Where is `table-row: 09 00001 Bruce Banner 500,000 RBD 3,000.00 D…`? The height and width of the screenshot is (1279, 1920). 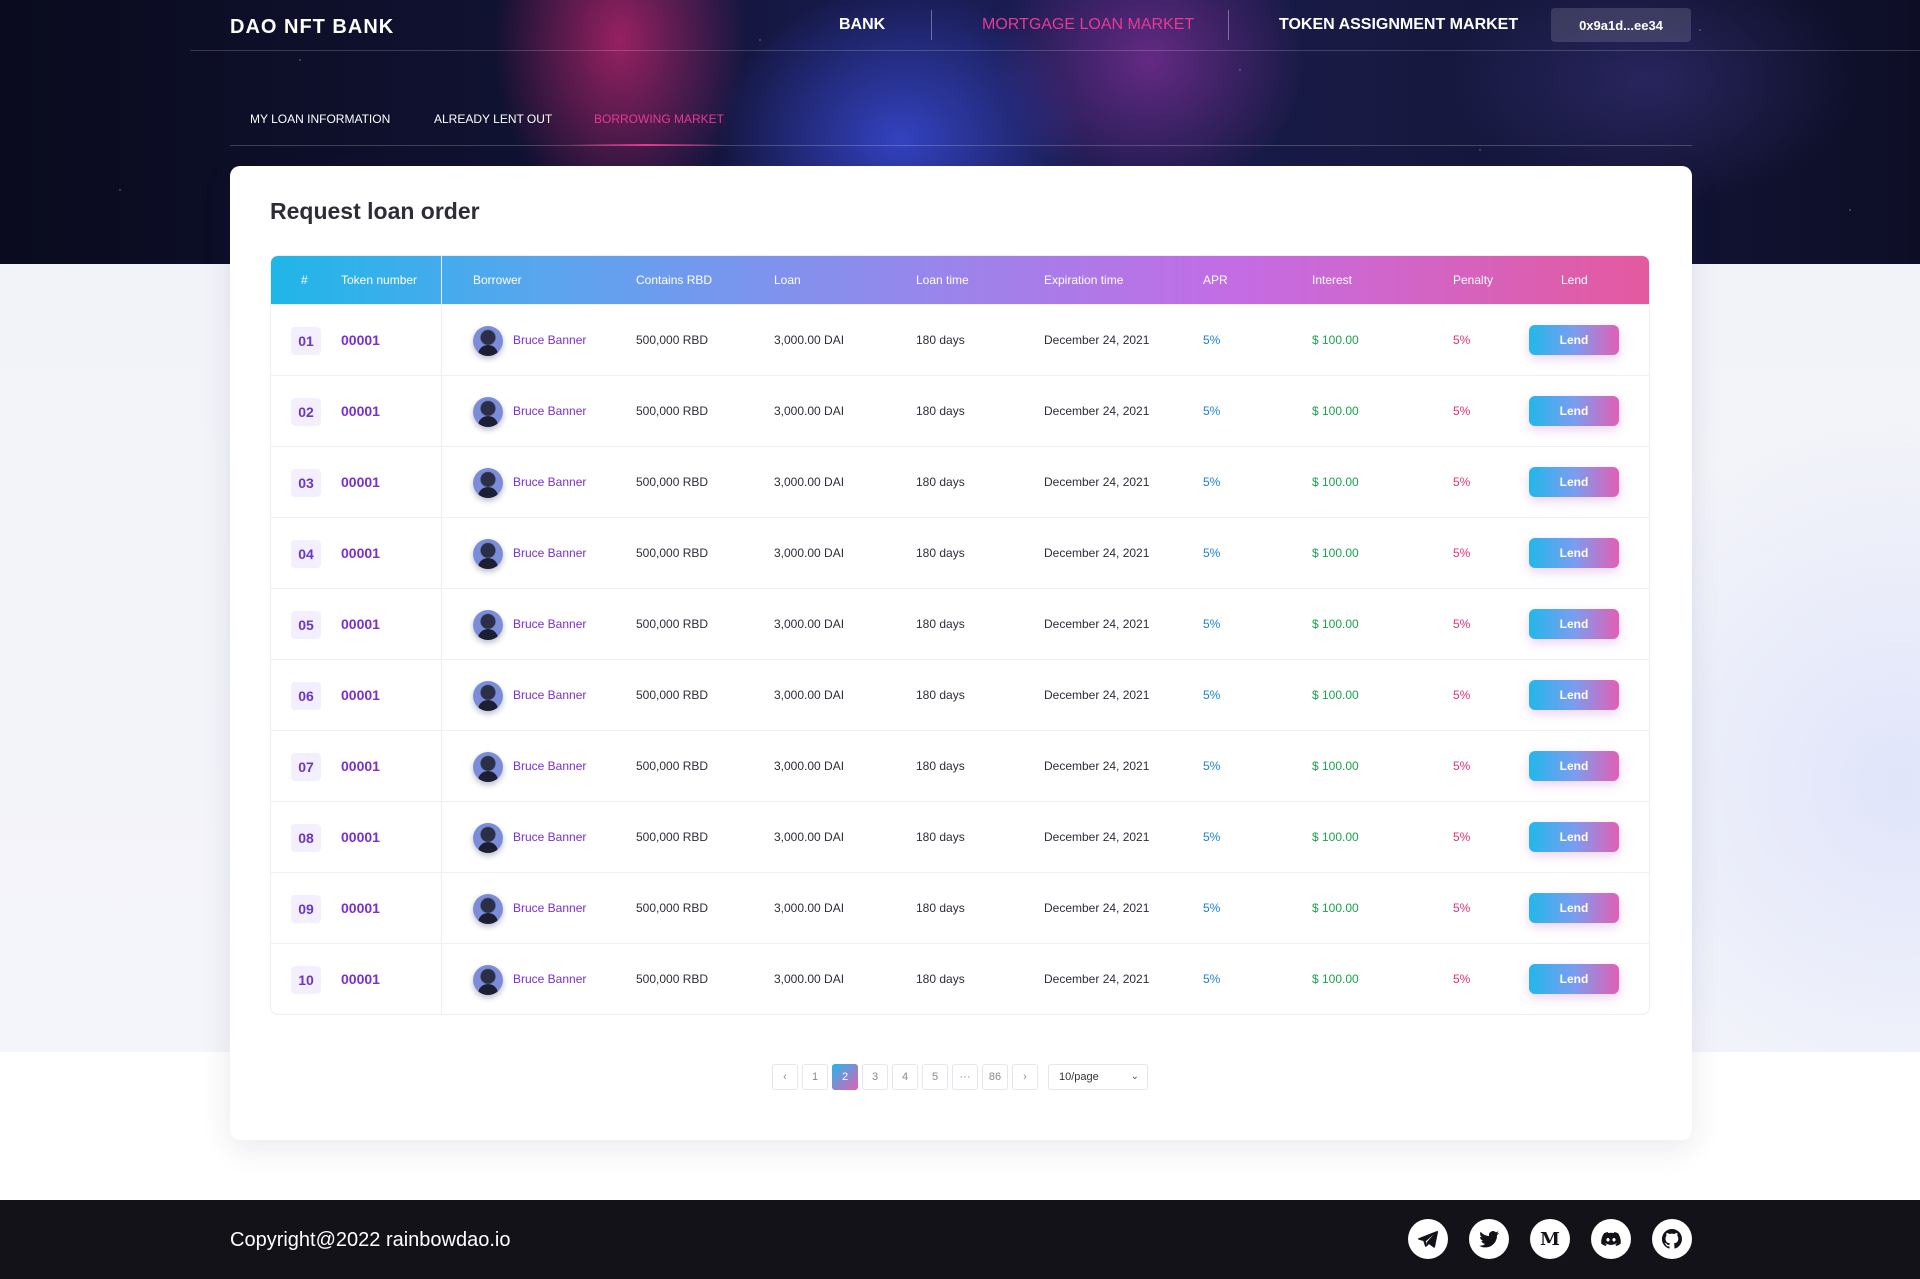 table-row: 09 00001 Bruce Banner 500,000 RBD 3,000.00 D… is located at coordinates (960, 907).